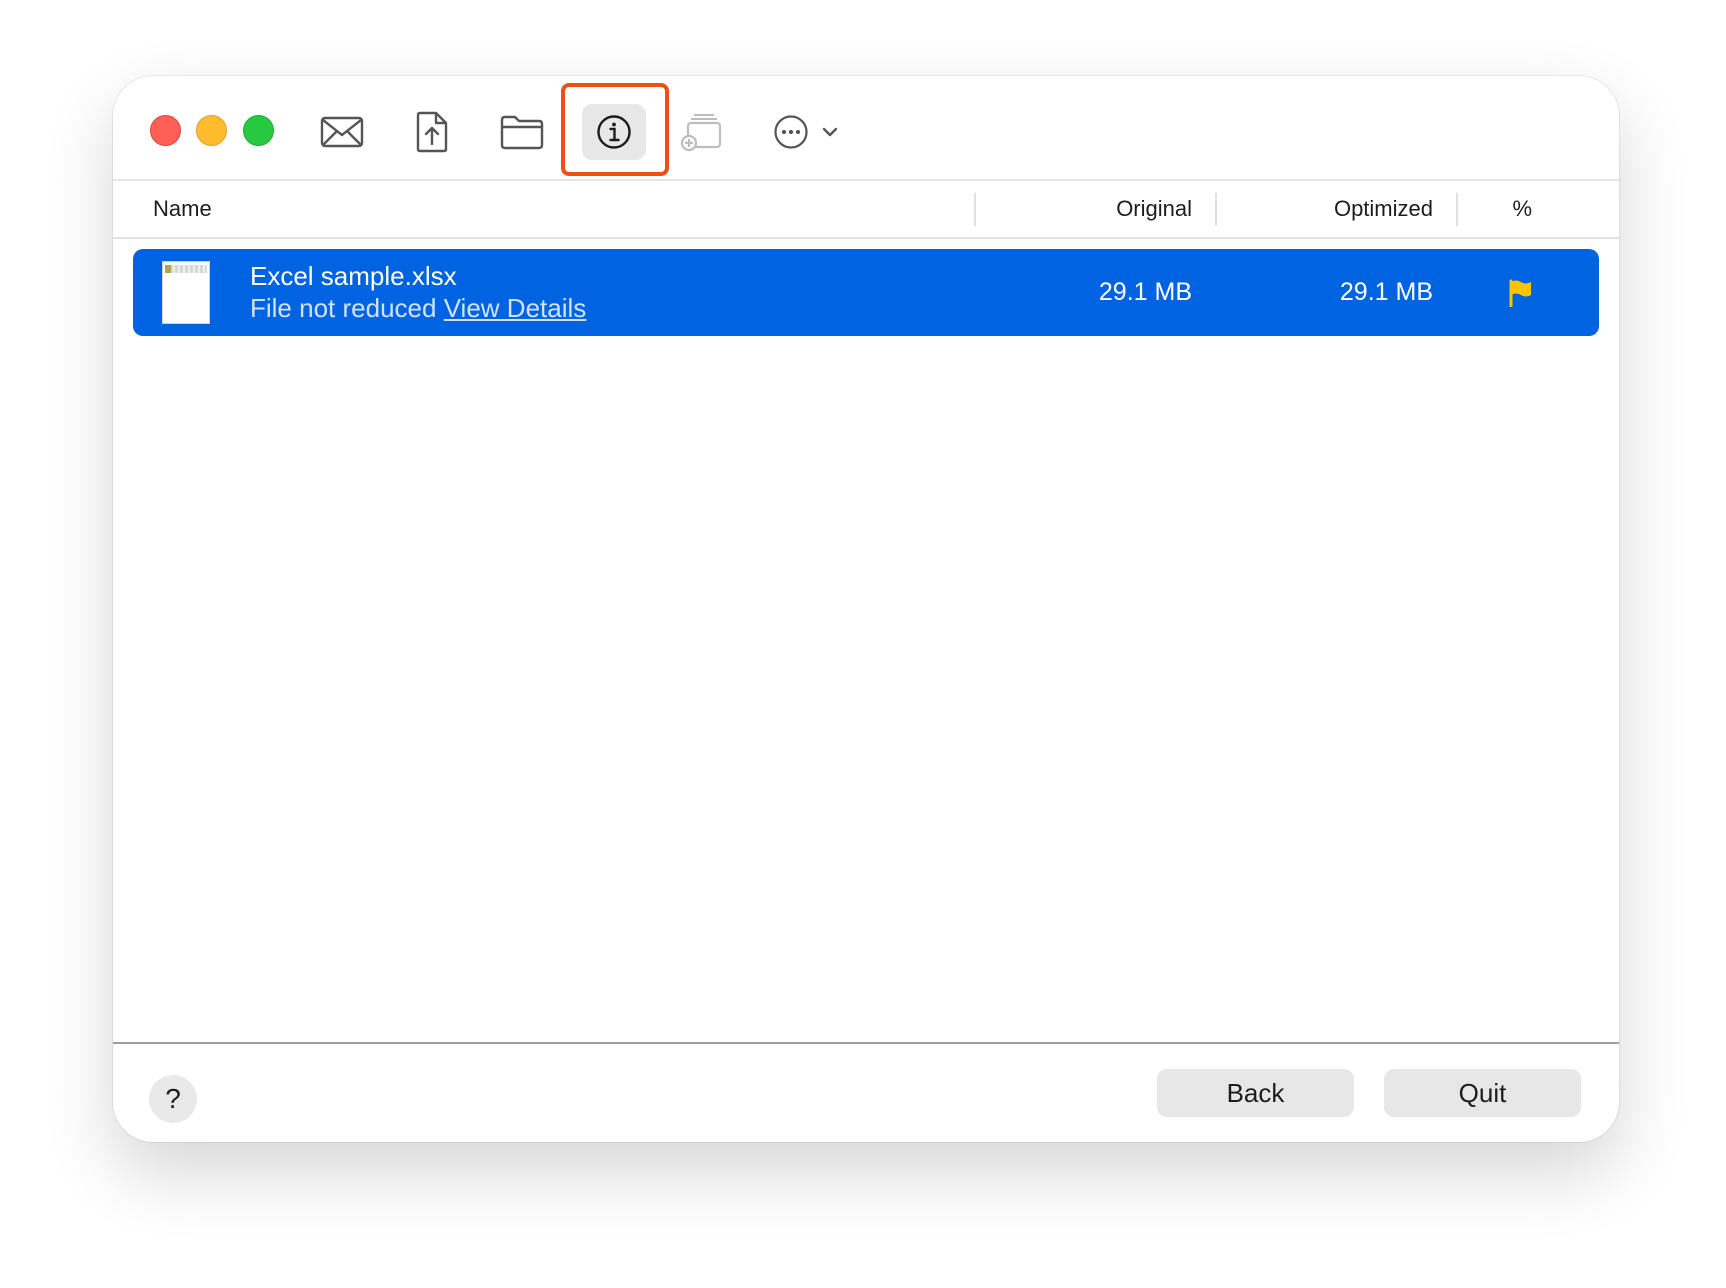  I want to click on original-size: 29.1 MB, so click(1145, 292).